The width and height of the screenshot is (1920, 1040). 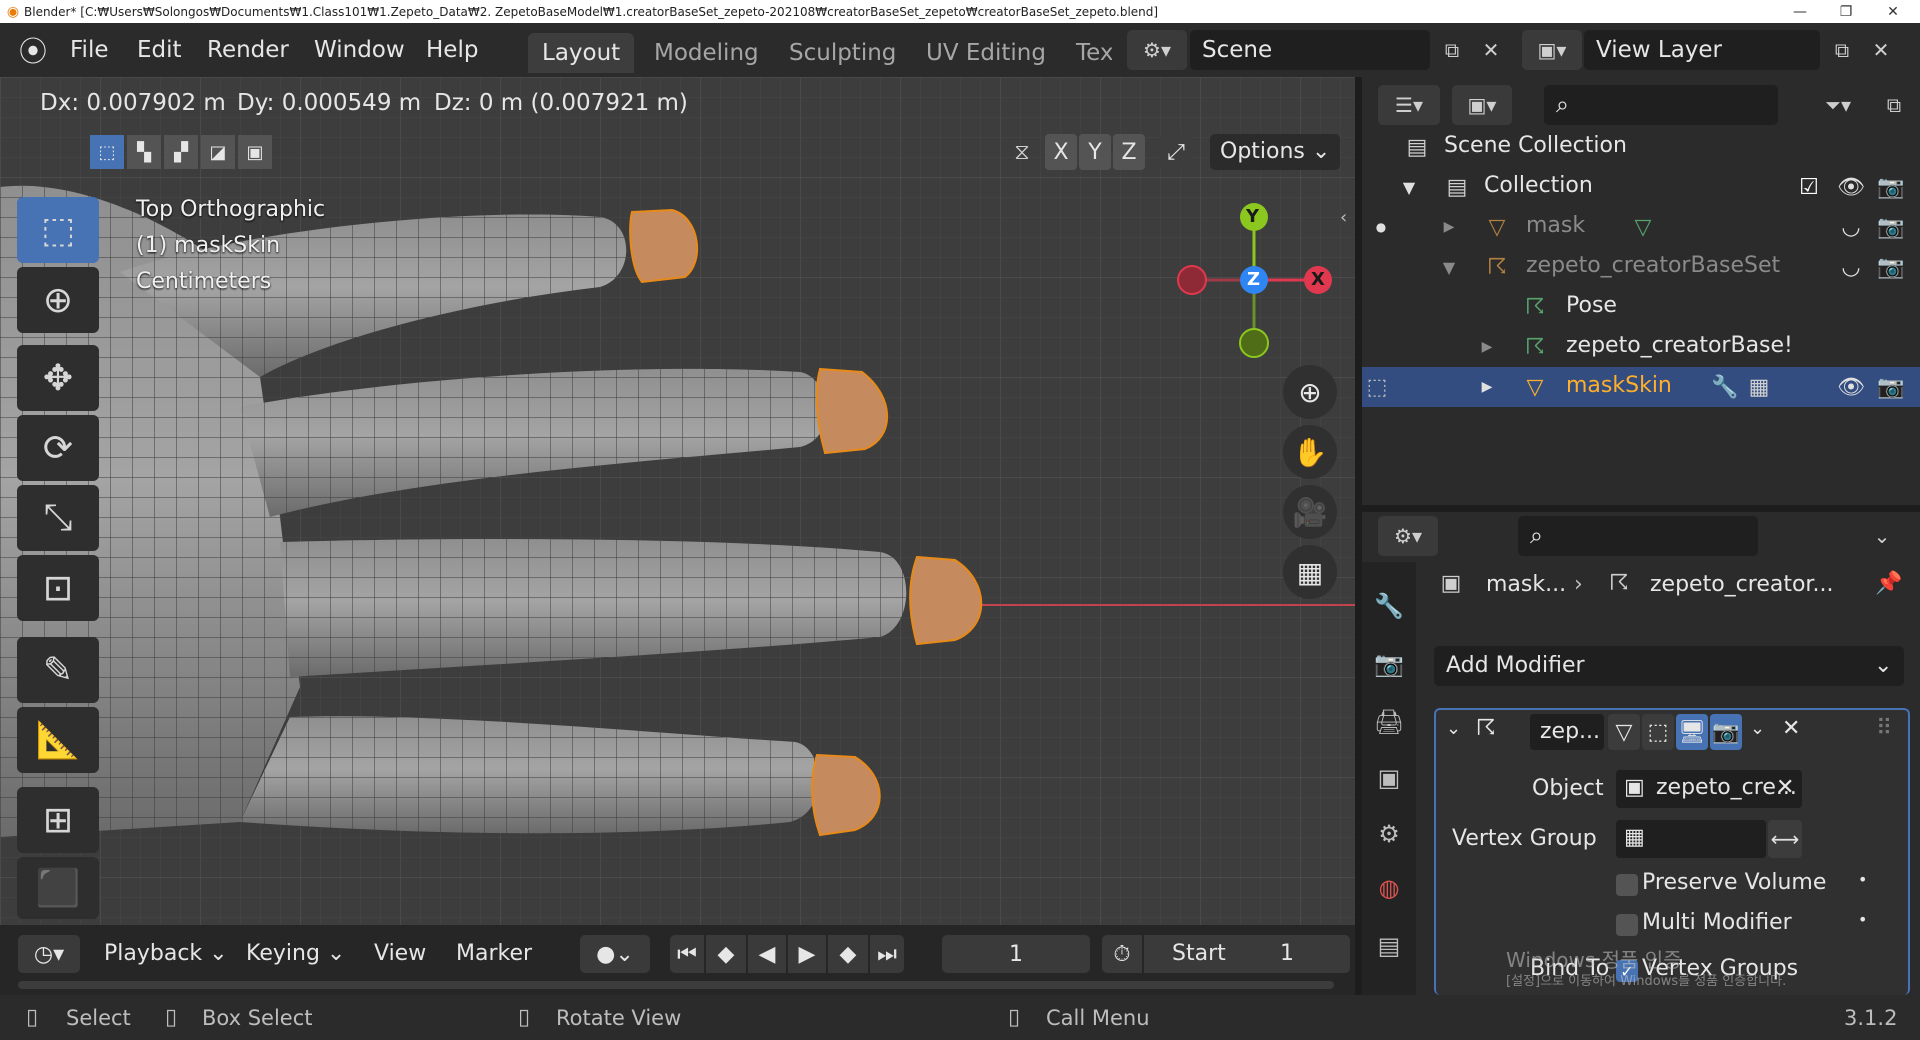 I want to click on menu-file: File, so click(x=89, y=50).